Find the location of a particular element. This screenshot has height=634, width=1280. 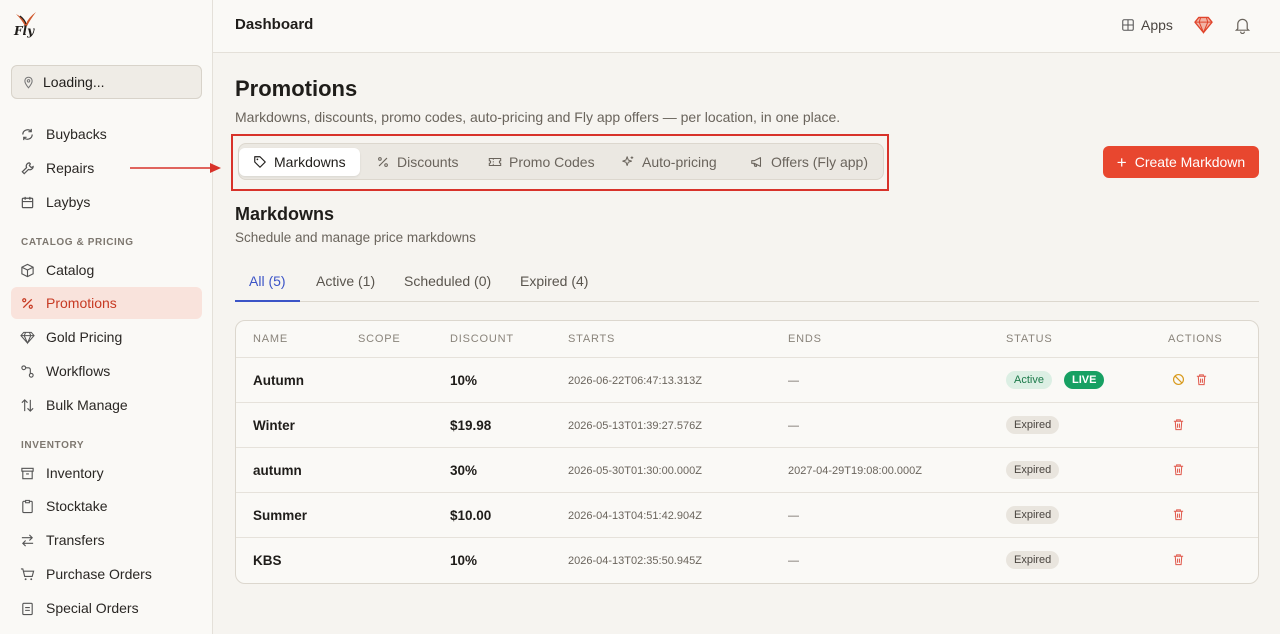

sidebar-item-stocktake: Stocktake is located at coordinates (106, 506).